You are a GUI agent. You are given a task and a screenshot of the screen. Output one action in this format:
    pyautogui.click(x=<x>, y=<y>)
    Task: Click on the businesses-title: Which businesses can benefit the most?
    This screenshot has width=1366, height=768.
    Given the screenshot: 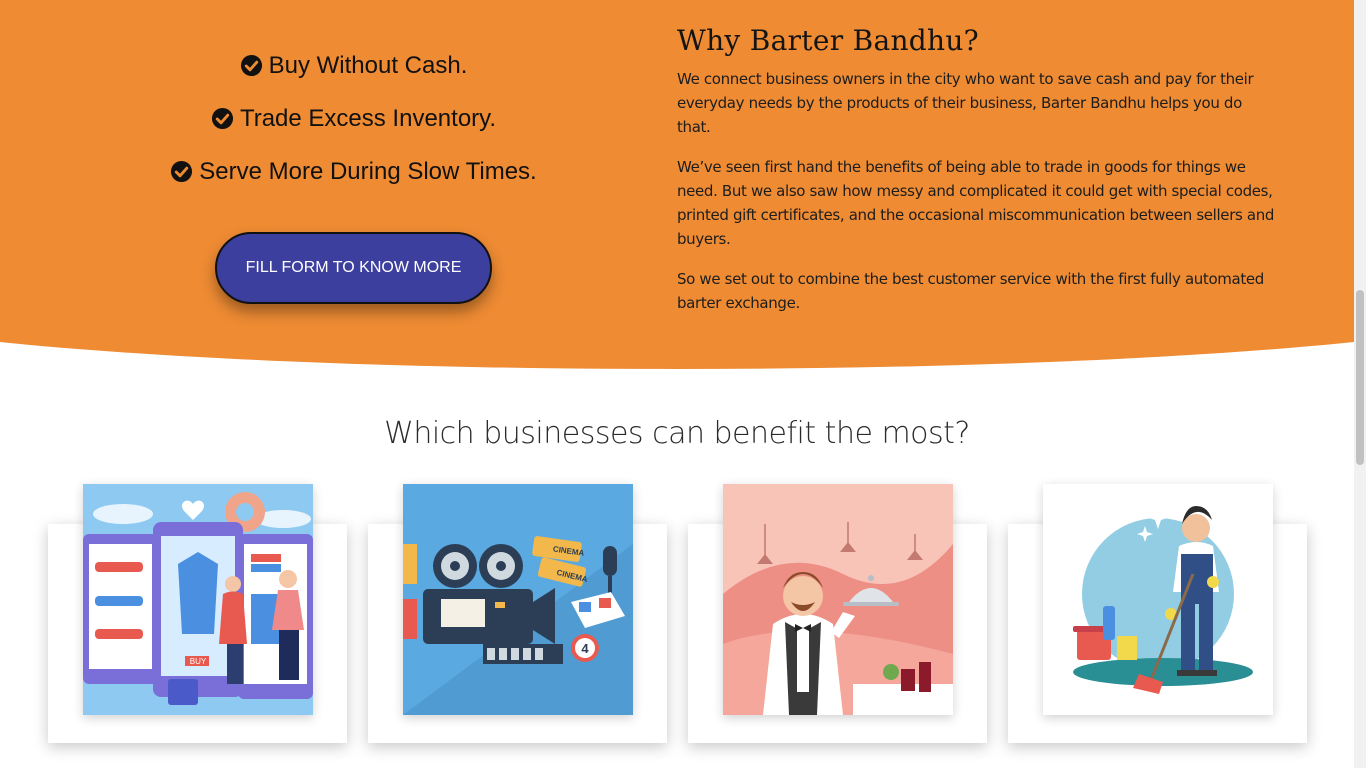 What is the action you would take?
    pyautogui.click(x=677, y=433)
    